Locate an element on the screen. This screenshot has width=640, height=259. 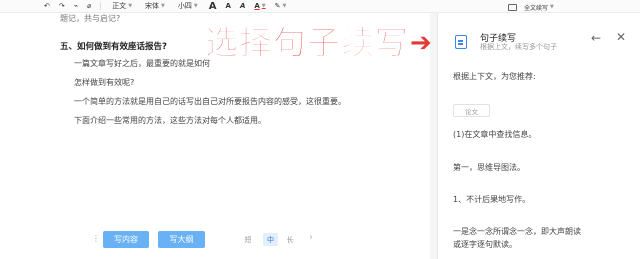
paragraph: 怎样做到有效呢? is located at coordinates (104, 82).